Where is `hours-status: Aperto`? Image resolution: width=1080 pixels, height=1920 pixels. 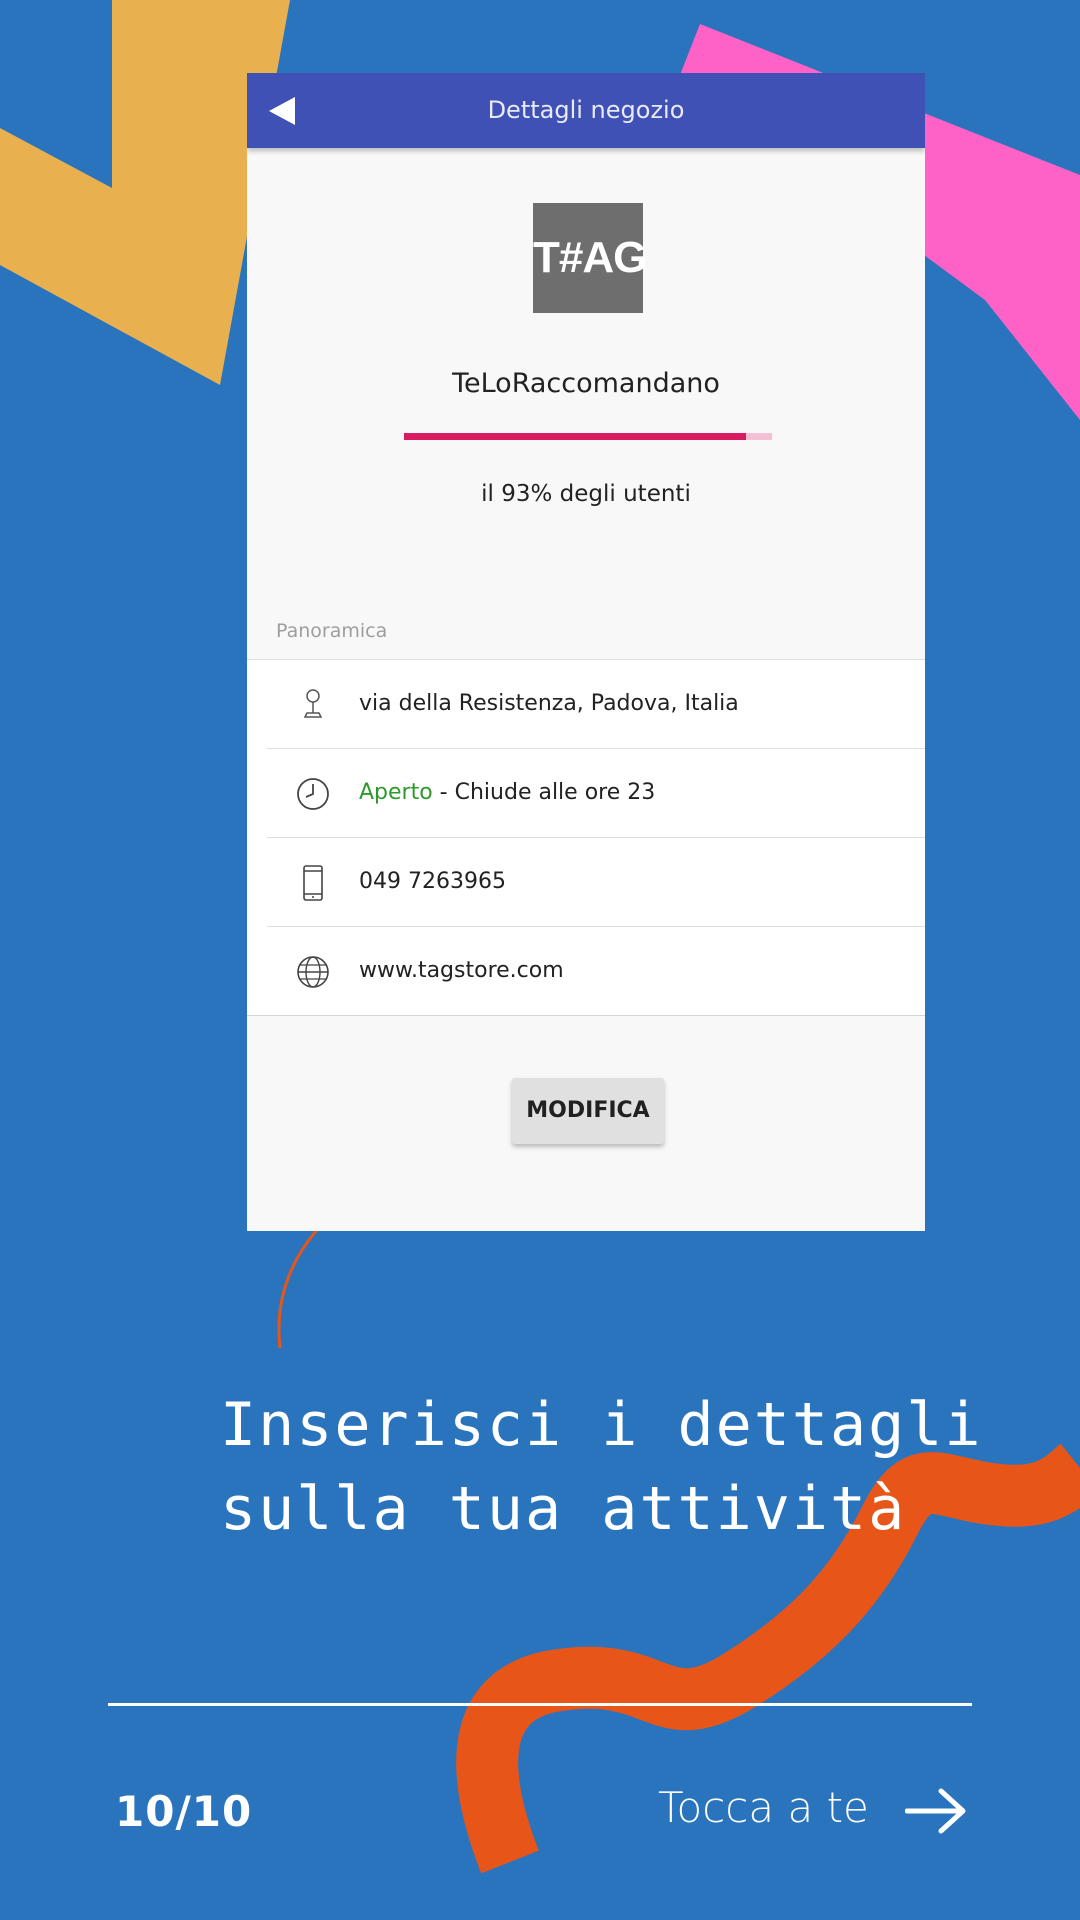 hours-status: Aperto is located at coordinates (396, 792).